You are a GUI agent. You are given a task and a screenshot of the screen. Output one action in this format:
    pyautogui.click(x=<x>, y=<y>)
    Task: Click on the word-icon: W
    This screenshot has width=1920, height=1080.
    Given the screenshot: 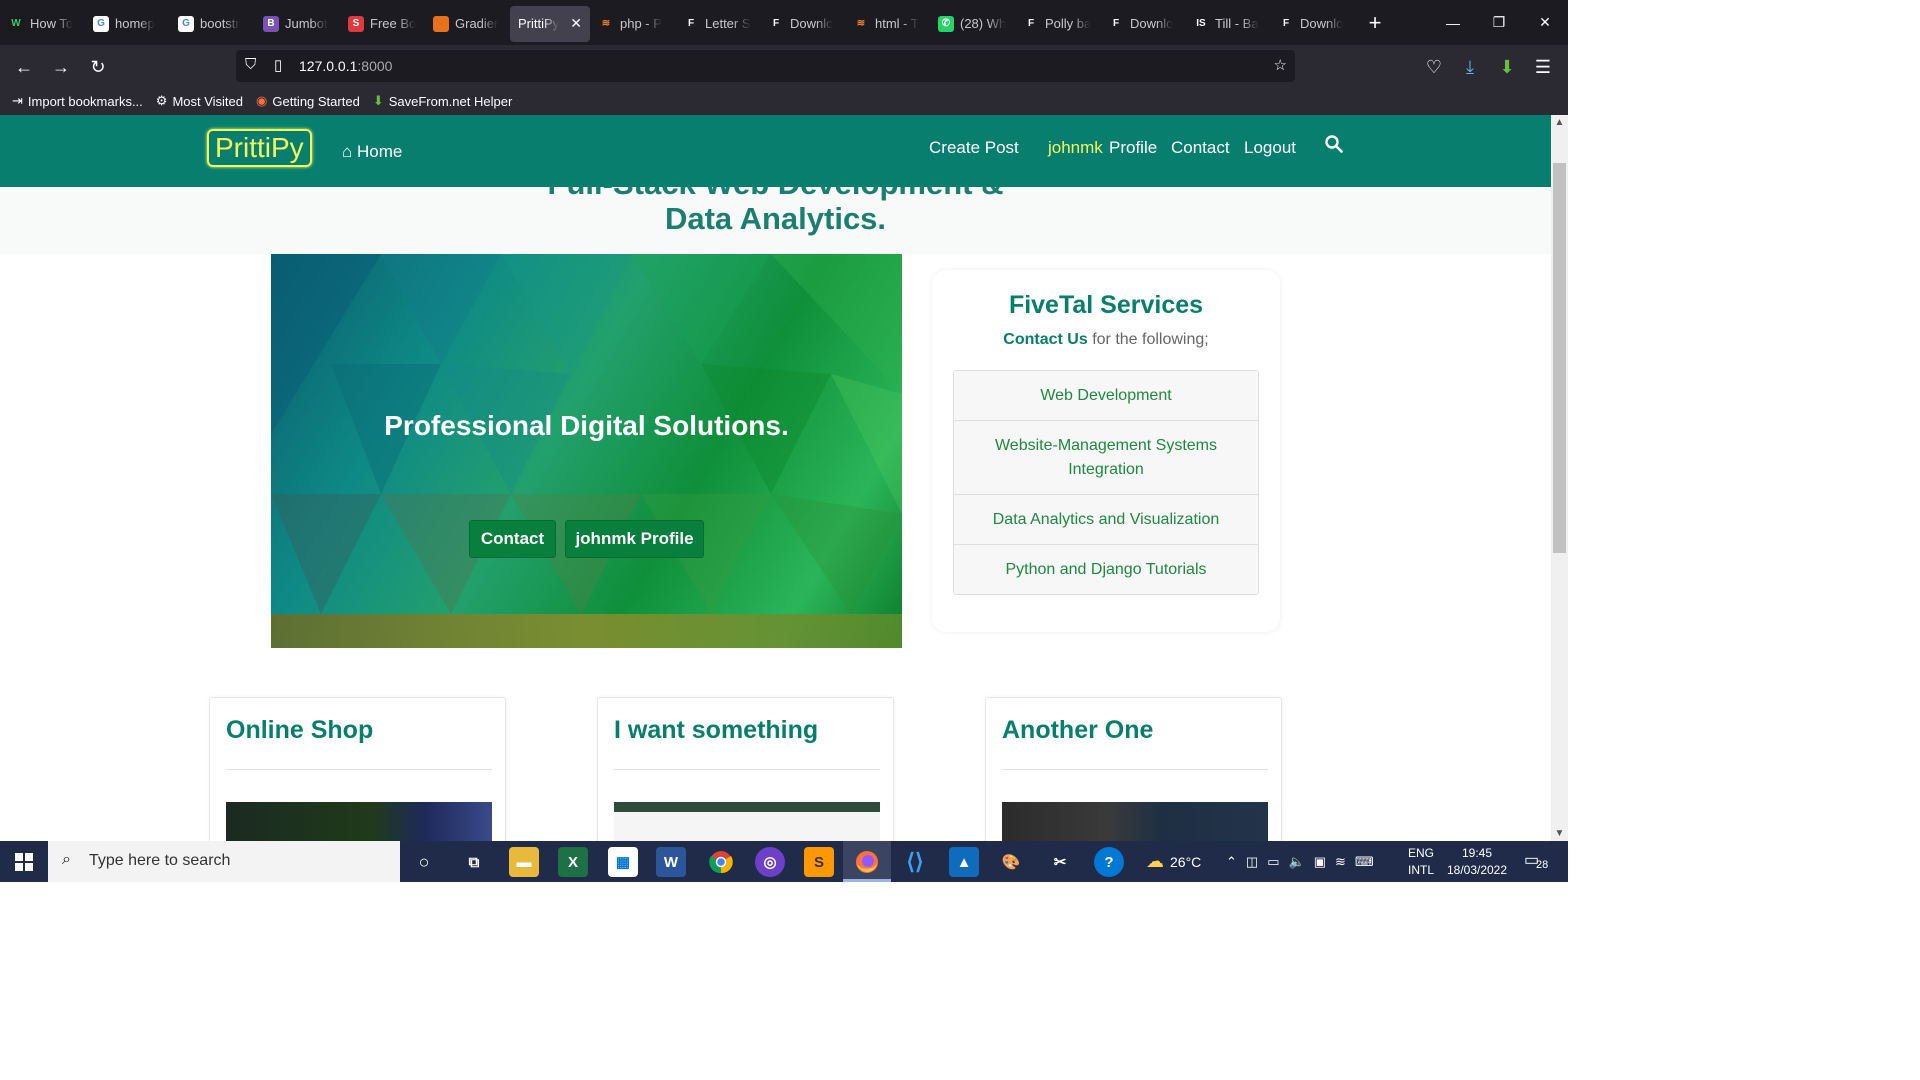 What is the action you would take?
    pyautogui.click(x=671, y=862)
    